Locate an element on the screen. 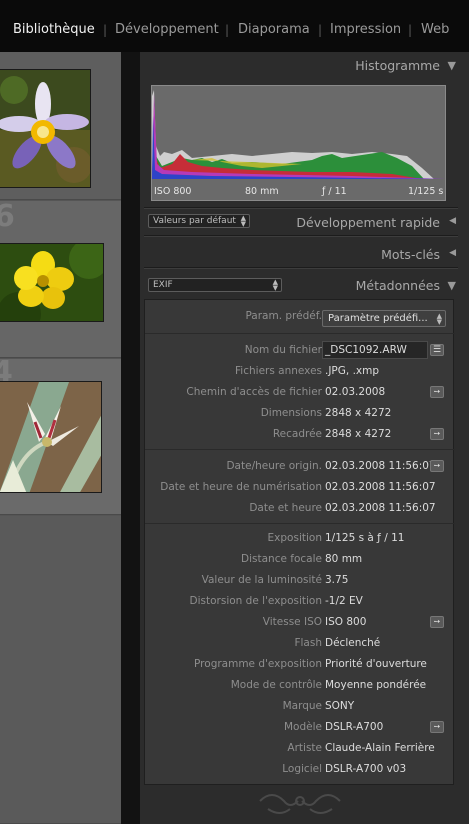 The width and height of the screenshot is (469, 824). metadata-preset-row: Param. prédéf. Paramètre prédéfi... ▲ ▼ is located at coordinates (300, 317).